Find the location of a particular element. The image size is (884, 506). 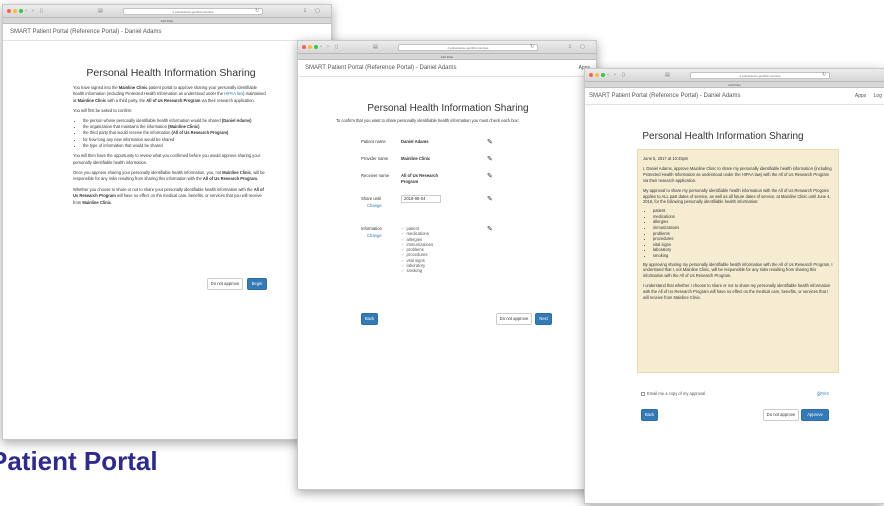

portal-nav: Apps Log is located at coordinates (865, 96).